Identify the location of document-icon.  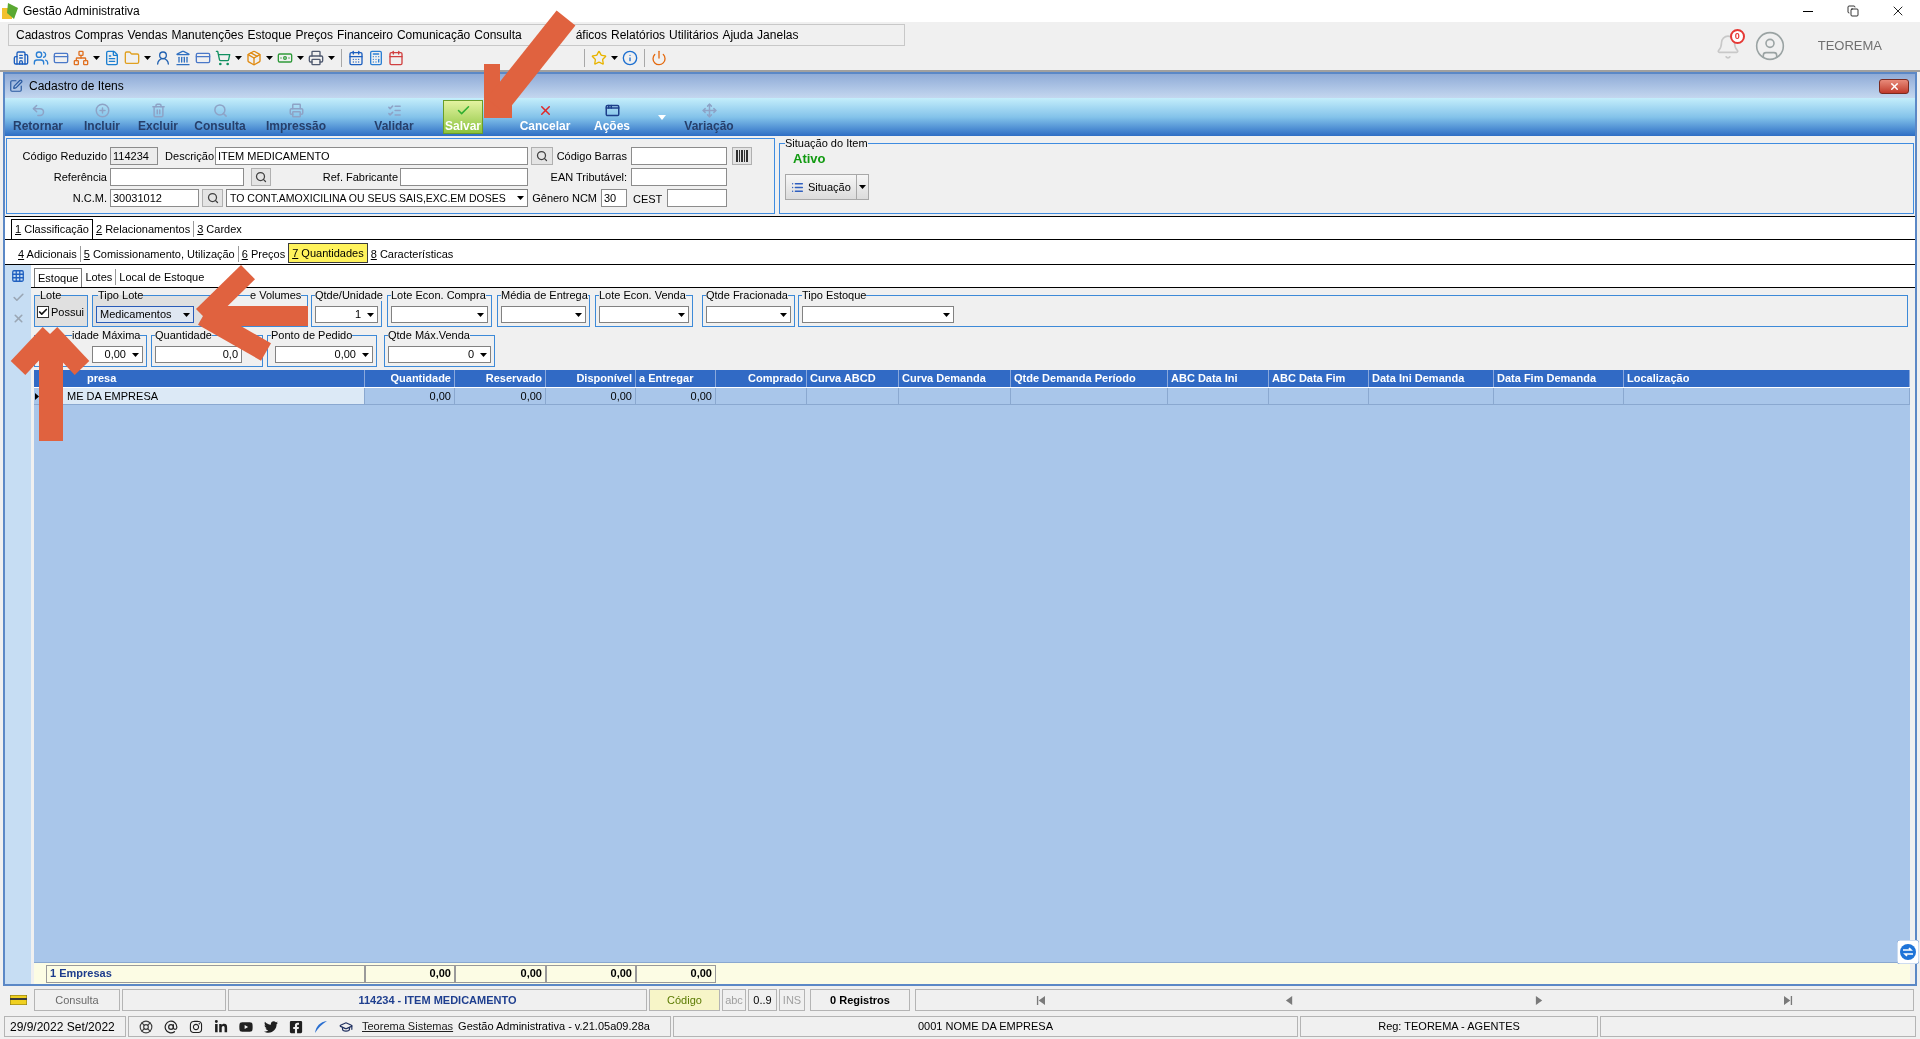
(112, 58).